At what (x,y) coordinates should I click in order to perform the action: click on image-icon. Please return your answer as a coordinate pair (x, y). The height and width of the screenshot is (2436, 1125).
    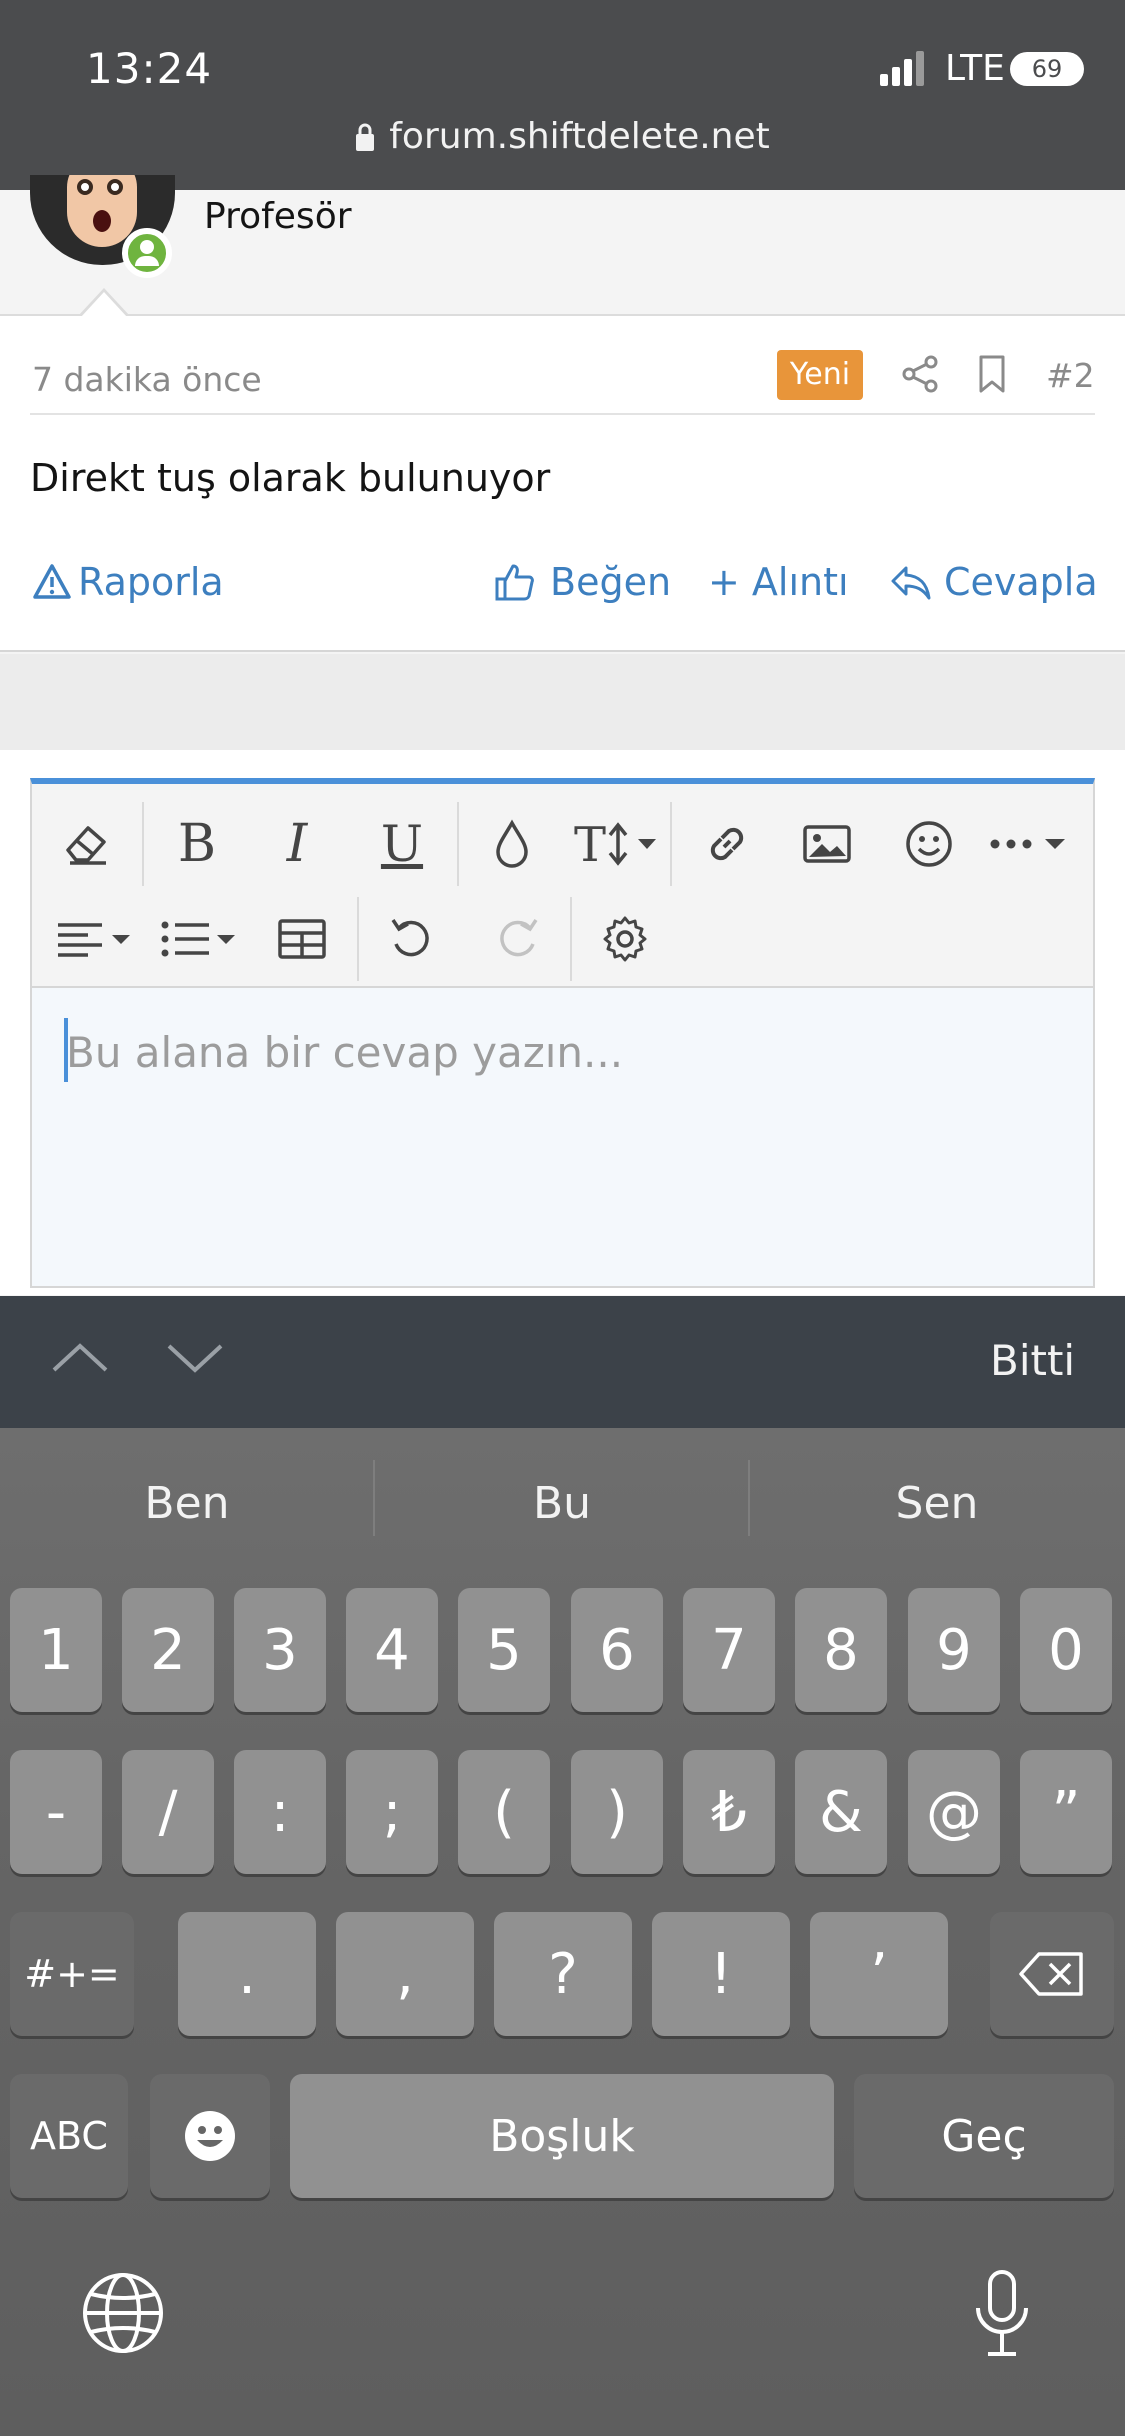
    Looking at the image, I should click on (827, 844).